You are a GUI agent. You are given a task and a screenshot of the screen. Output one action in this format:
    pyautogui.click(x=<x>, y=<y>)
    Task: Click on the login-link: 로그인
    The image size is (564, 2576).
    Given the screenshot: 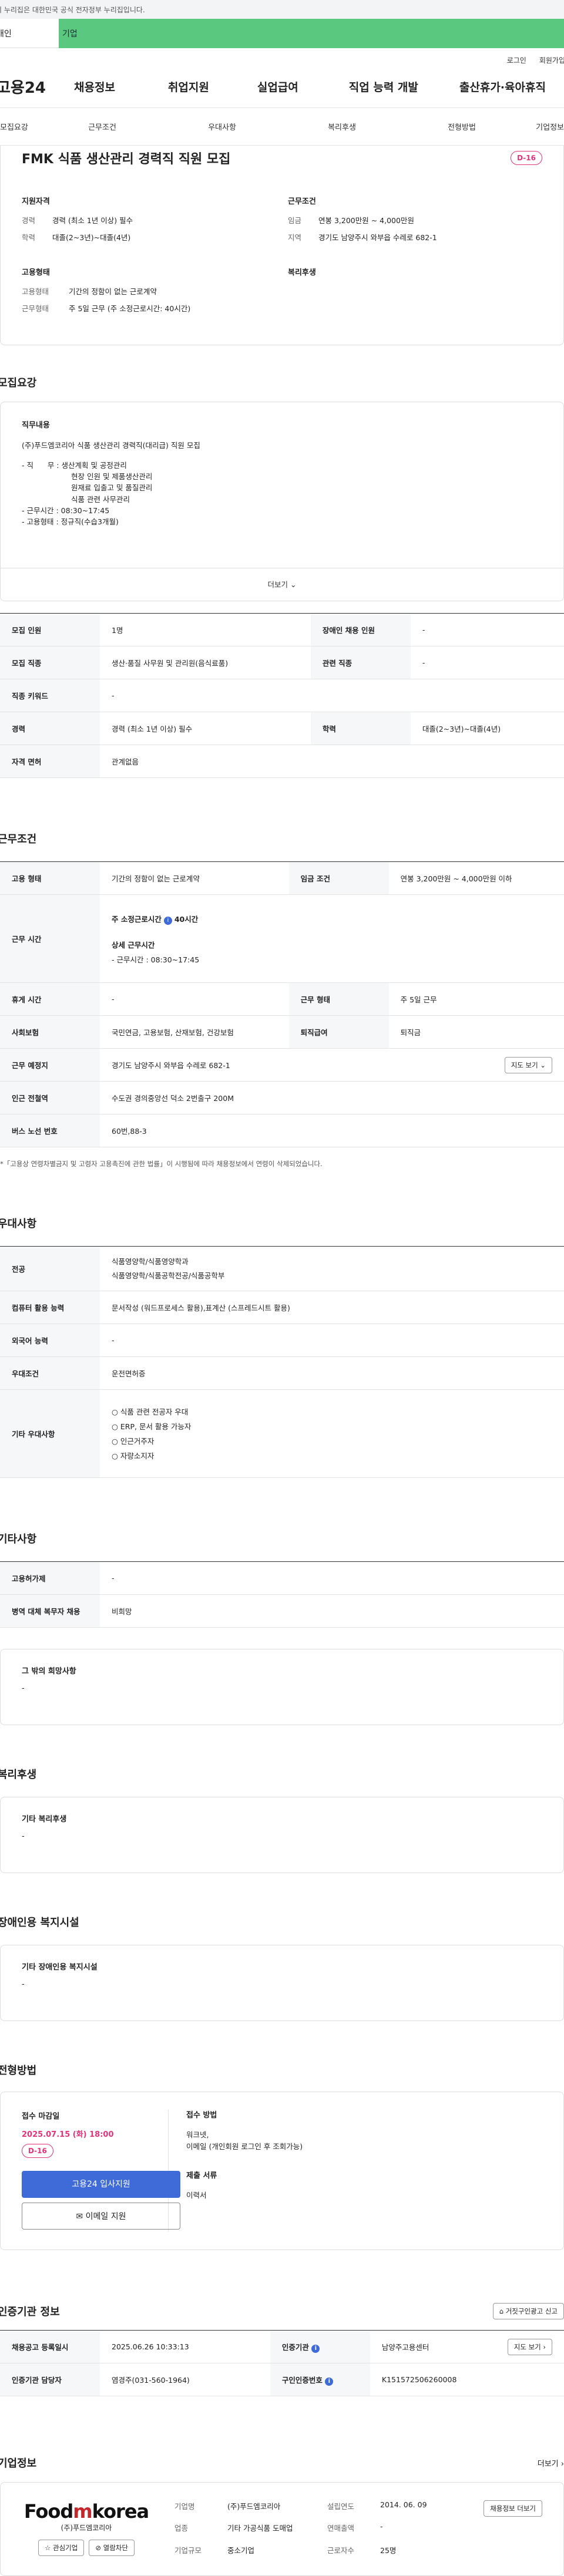 What is the action you would take?
    pyautogui.click(x=516, y=60)
    